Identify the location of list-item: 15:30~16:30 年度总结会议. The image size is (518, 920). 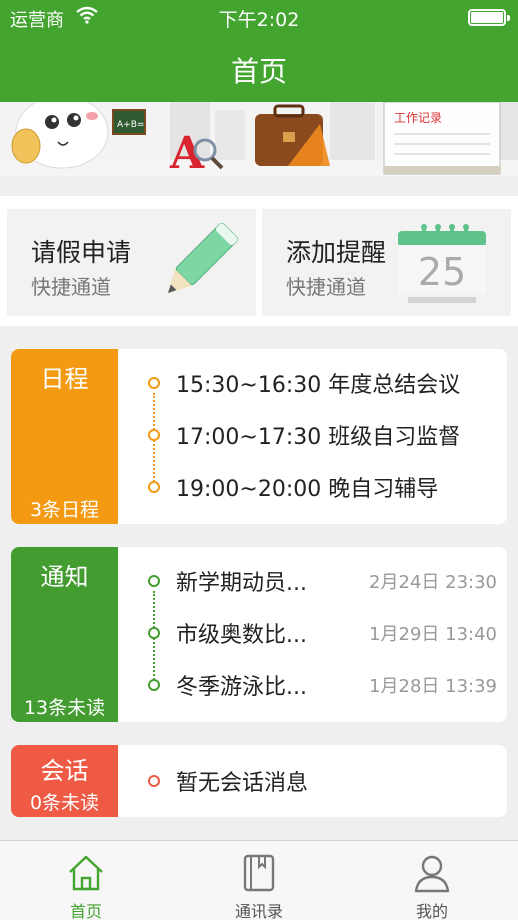
(312, 383).